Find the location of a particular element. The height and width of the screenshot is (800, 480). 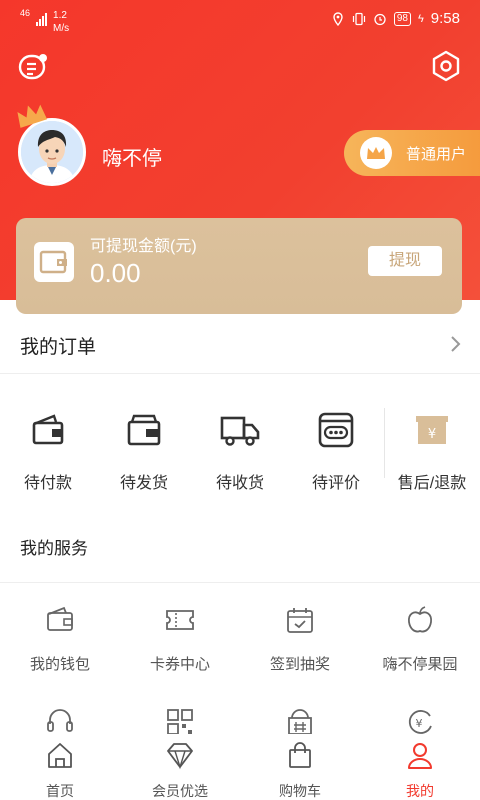

network-speed-unit: M/s is located at coordinates (61, 28).